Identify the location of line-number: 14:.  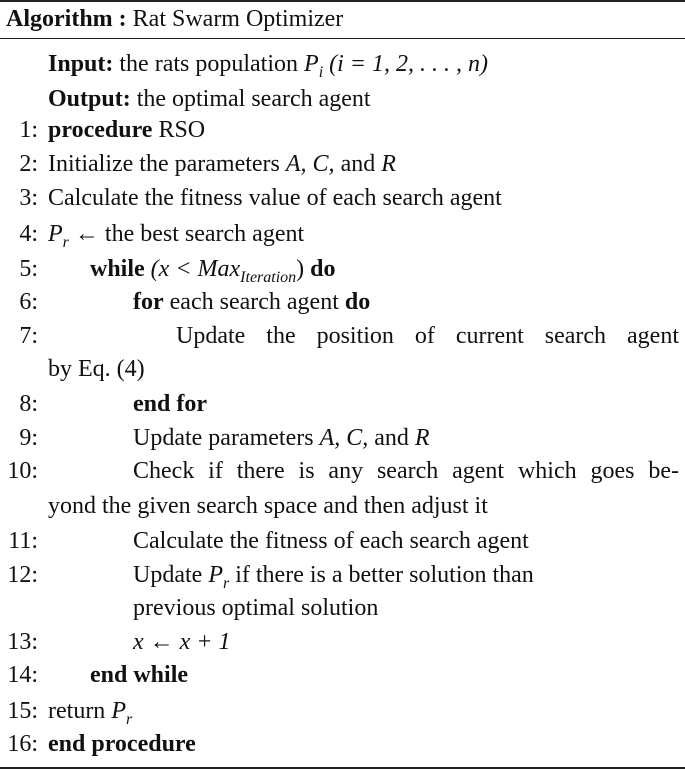
(22, 675).